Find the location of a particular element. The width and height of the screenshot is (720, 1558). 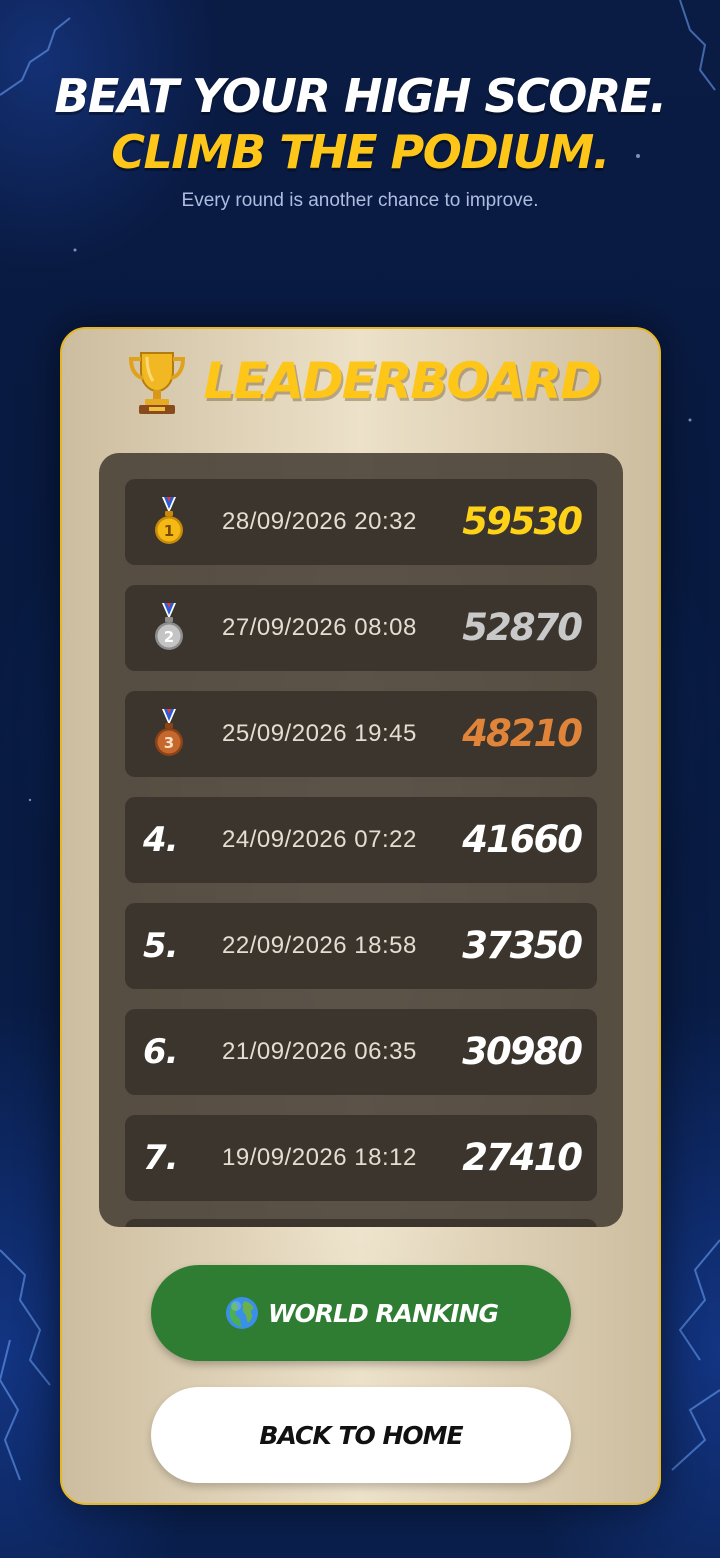

rank-cell: 6. is located at coordinates (171, 1052).